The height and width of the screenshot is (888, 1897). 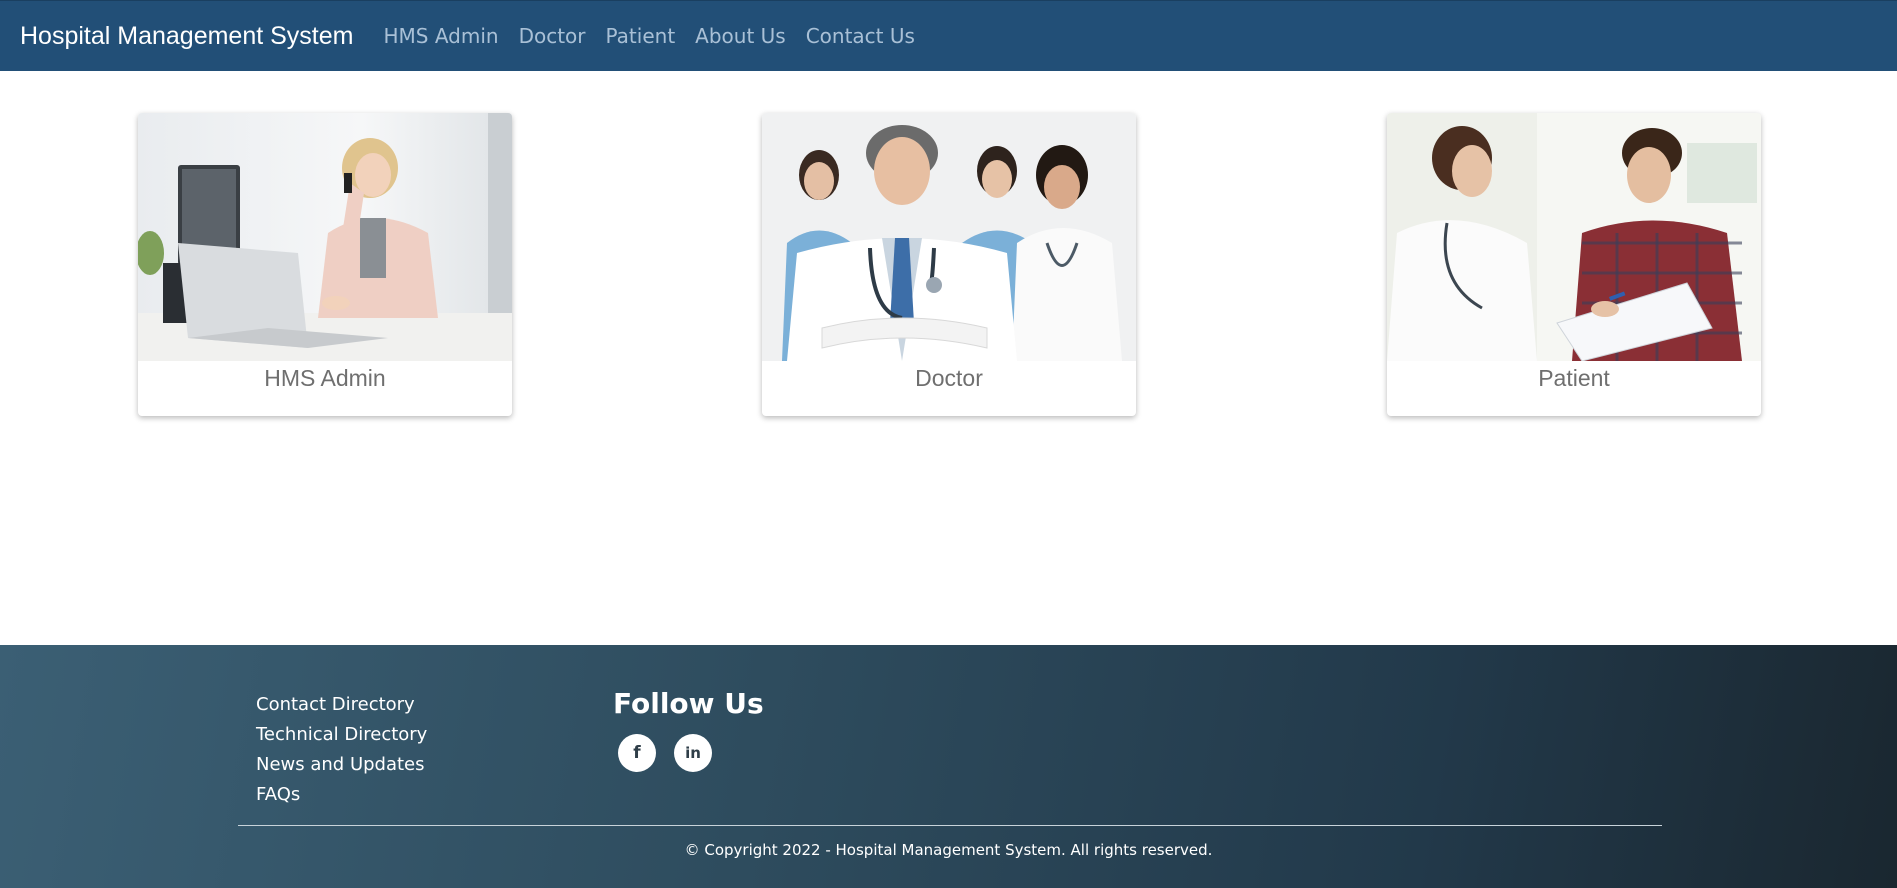 What do you see at coordinates (950, 825) in the screenshot?
I see `footer-divider` at bounding box center [950, 825].